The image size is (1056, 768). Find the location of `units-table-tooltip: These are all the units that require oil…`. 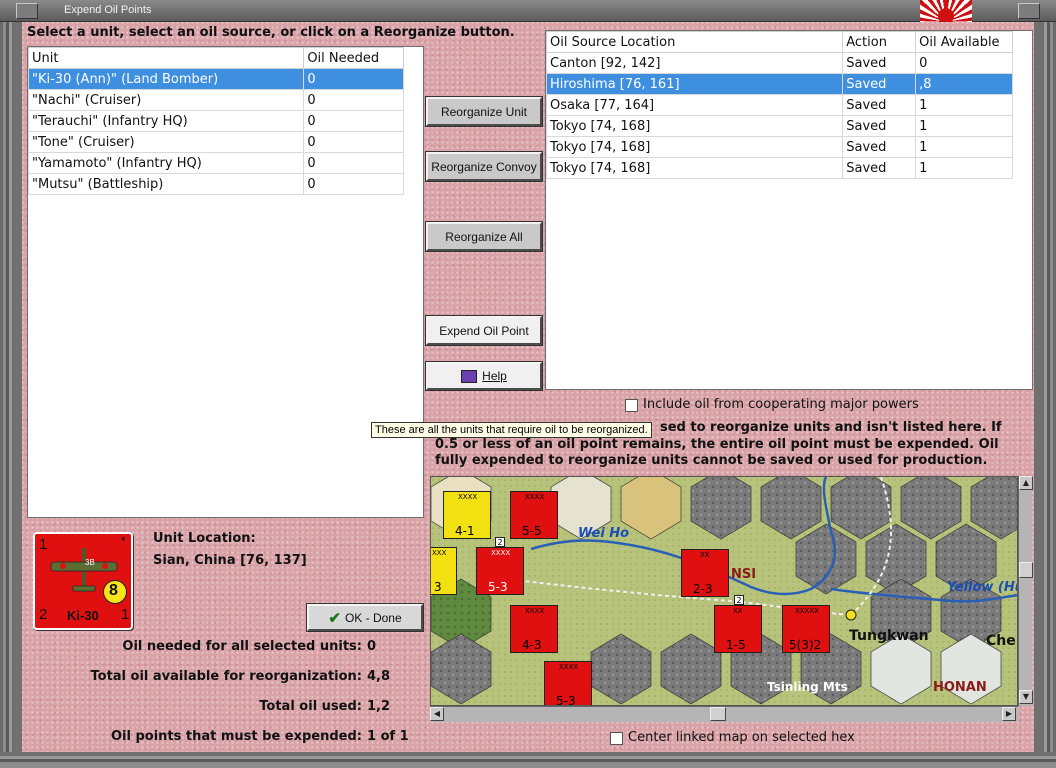

units-table-tooltip: These are all the units that require oil… is located at coordinates (511, 430).